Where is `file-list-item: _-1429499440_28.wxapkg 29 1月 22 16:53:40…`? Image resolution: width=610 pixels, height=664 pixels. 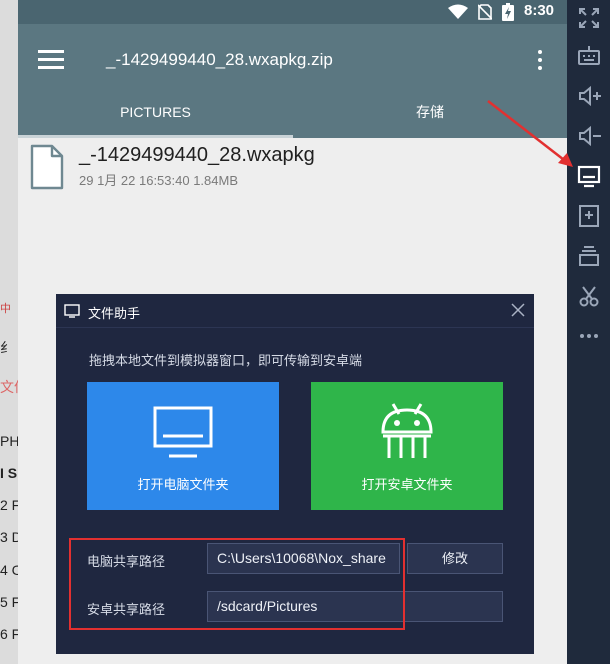 file-list-item: _-1429499440_28.wxapkg 29 1月 22 16:53:40… is located at coordinates (292, 169).